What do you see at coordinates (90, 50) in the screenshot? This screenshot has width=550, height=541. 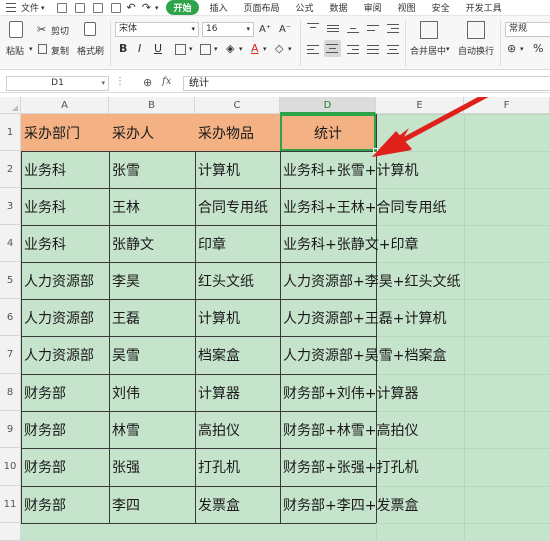 I see `format-painter-button: 格式刷` at bounding box center [90, 50].